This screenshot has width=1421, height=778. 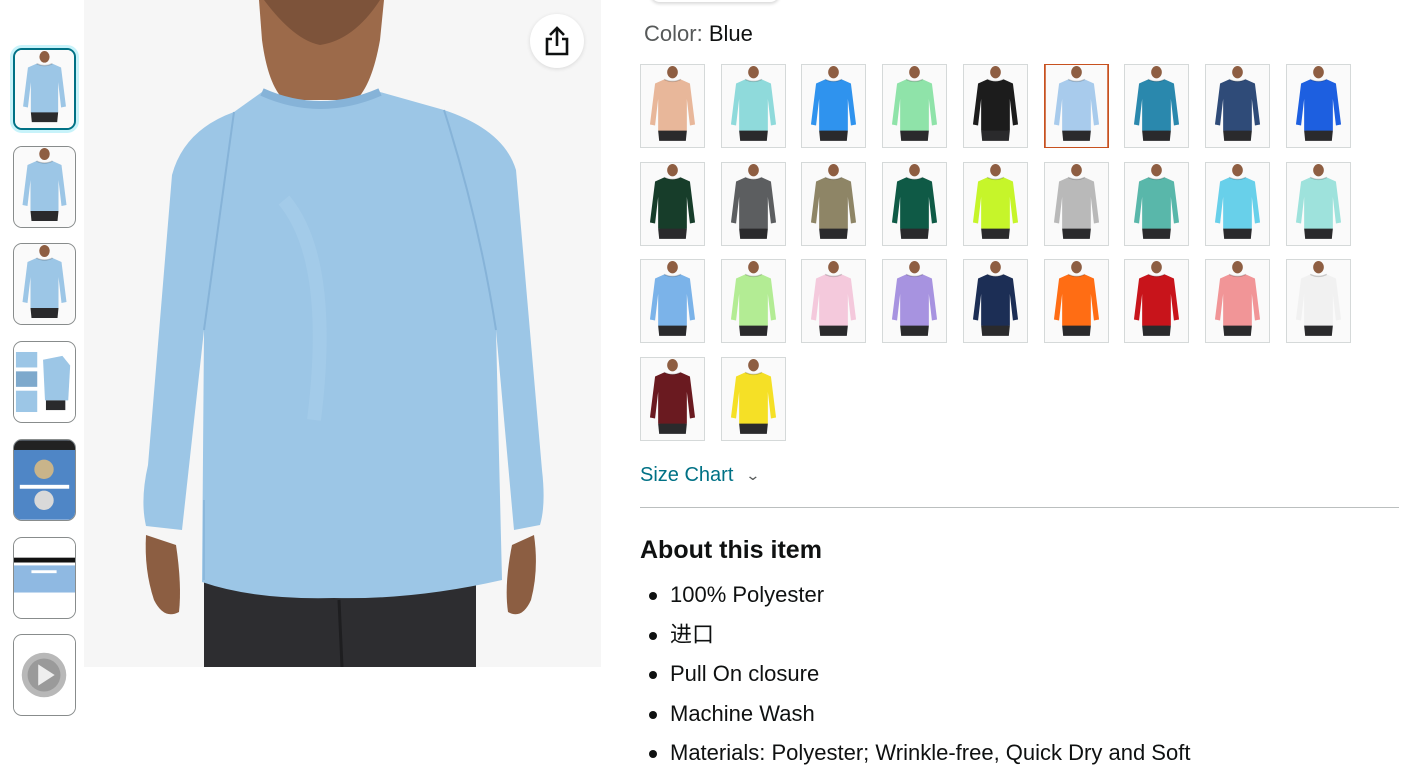 I want to click on share-button, so click(x=557, y=41).